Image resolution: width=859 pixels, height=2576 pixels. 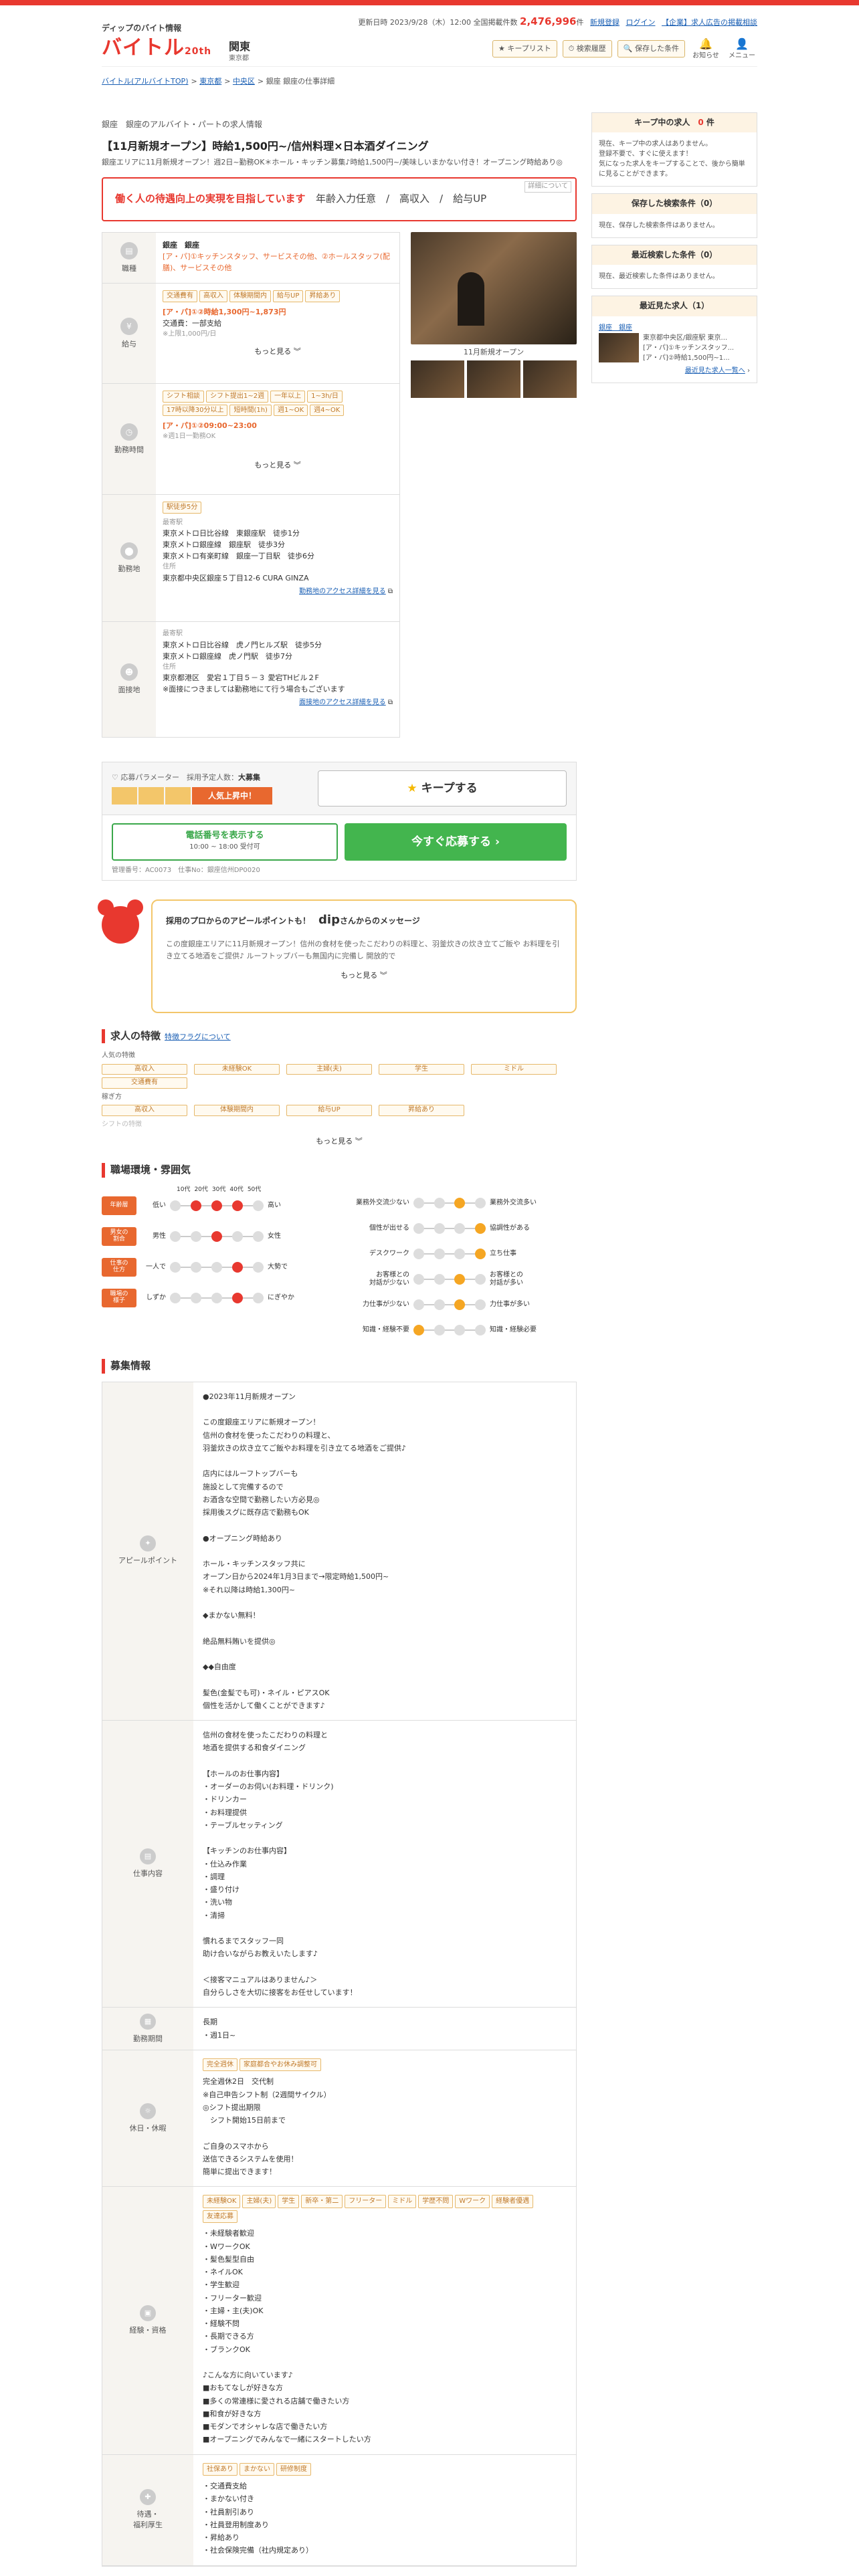 I want to click on banner-detail-link: 詳細について, so click(x=547, y=187).